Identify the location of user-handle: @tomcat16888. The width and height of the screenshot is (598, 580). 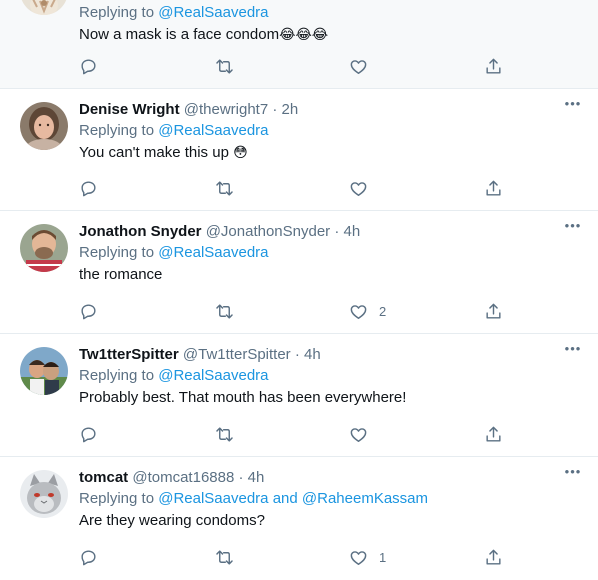
(183, 477).